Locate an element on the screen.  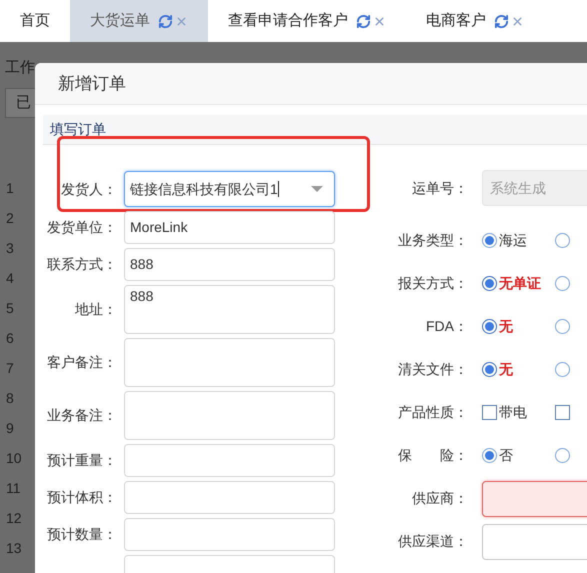
row-number: 12 is located at coordinates (14, 518).